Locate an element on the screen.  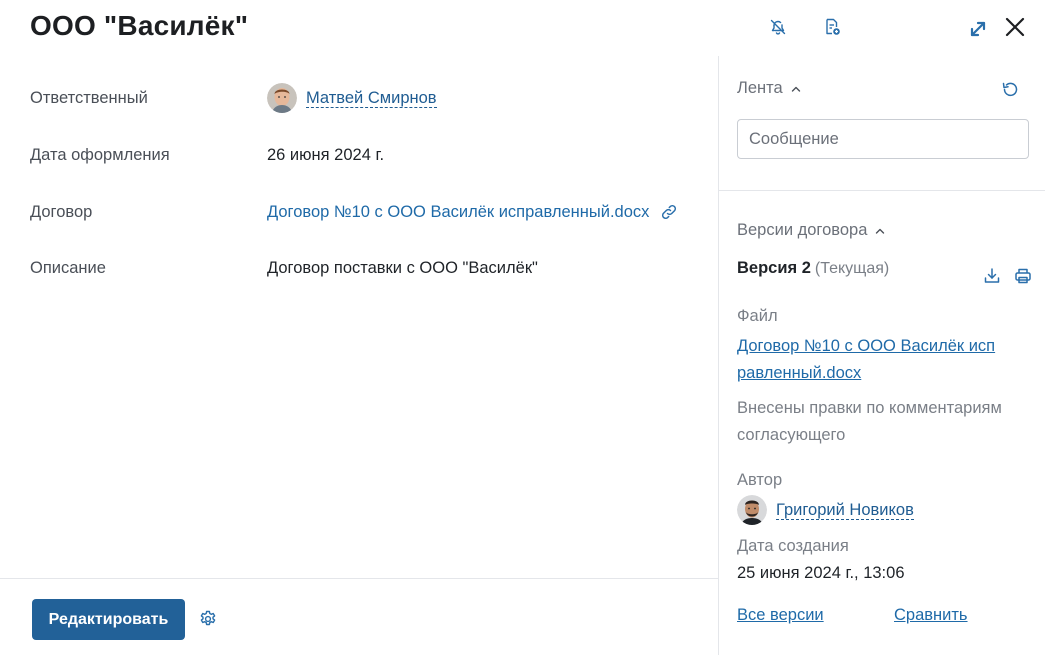
footer-divider is located at coordinates (359, 578).